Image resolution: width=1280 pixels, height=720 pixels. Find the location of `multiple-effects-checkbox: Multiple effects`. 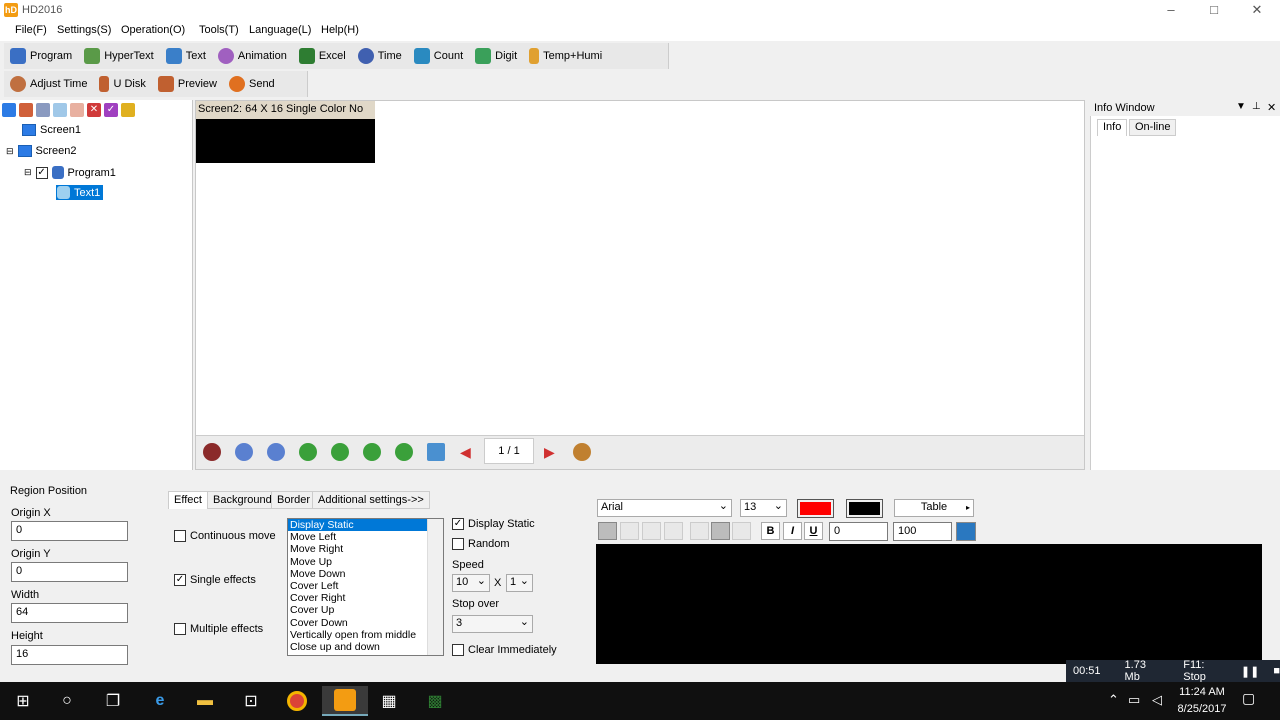

multiple-effects-checkbox: Multiple effects is located at coordinates (218, 629).